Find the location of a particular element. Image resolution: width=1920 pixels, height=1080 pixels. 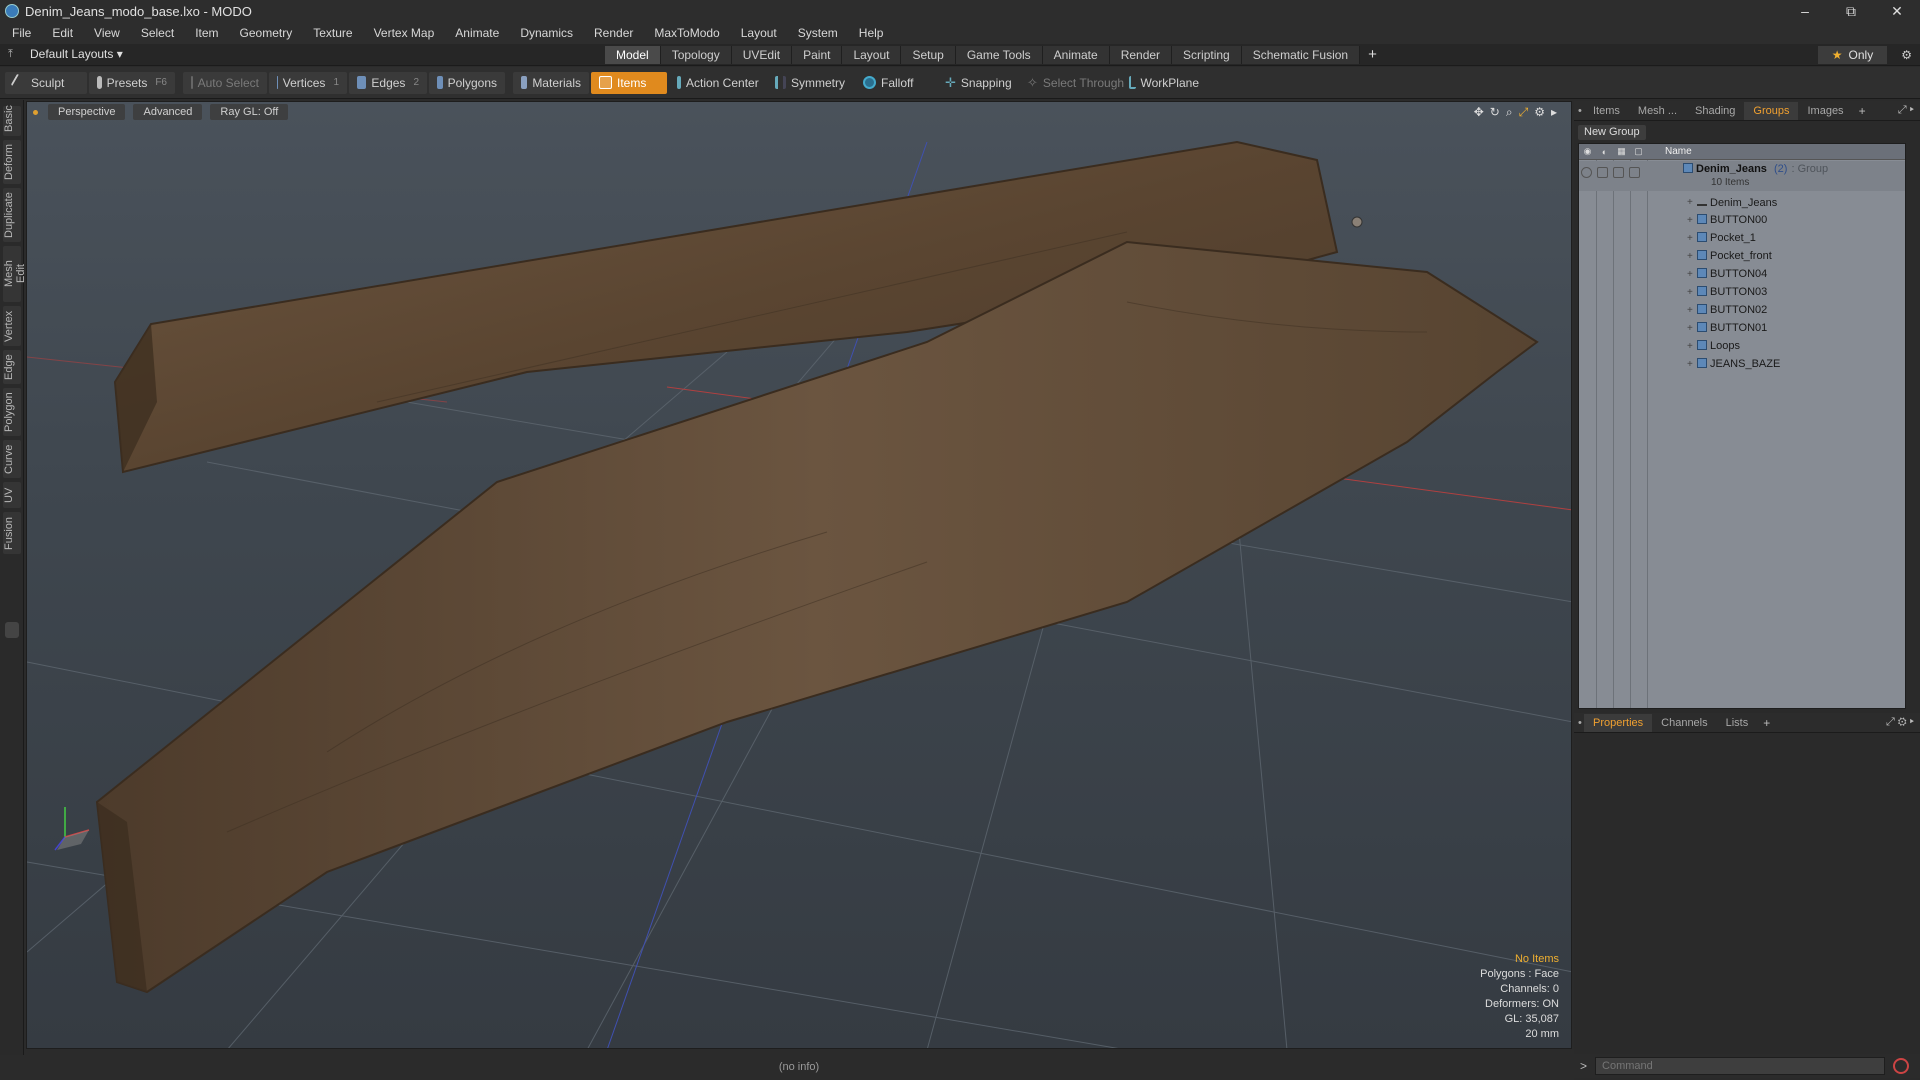

group-row: Denim_Jeans (2): Group 10 Items is located at coordinates (1742, 176).